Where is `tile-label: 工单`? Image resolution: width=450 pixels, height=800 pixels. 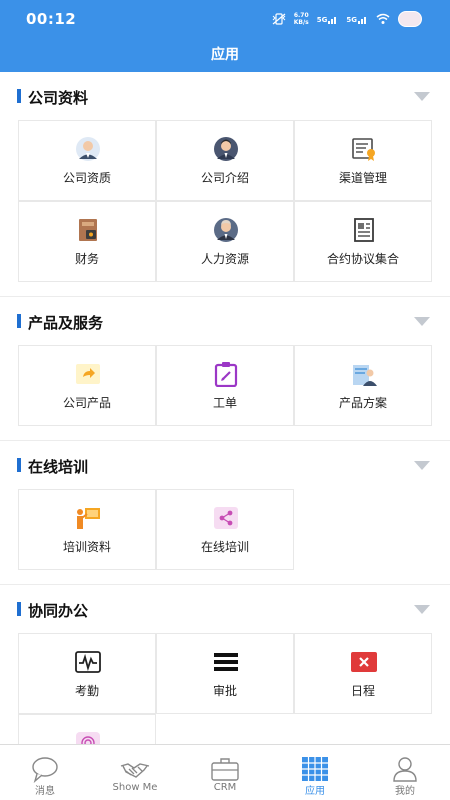 tile-label: 工单 is located at coordinates (224, 403).